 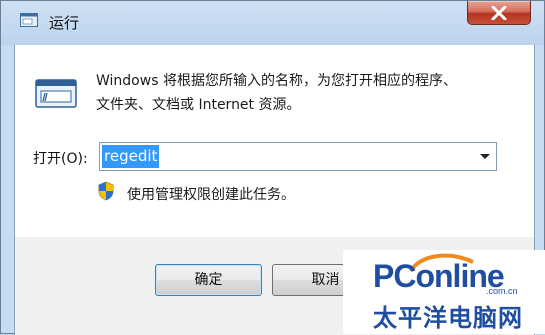 What do you see at coordinates (485, 156) in the screenshot?
I see `dropdown-arrow-icon` at bounding box center [485, 156].